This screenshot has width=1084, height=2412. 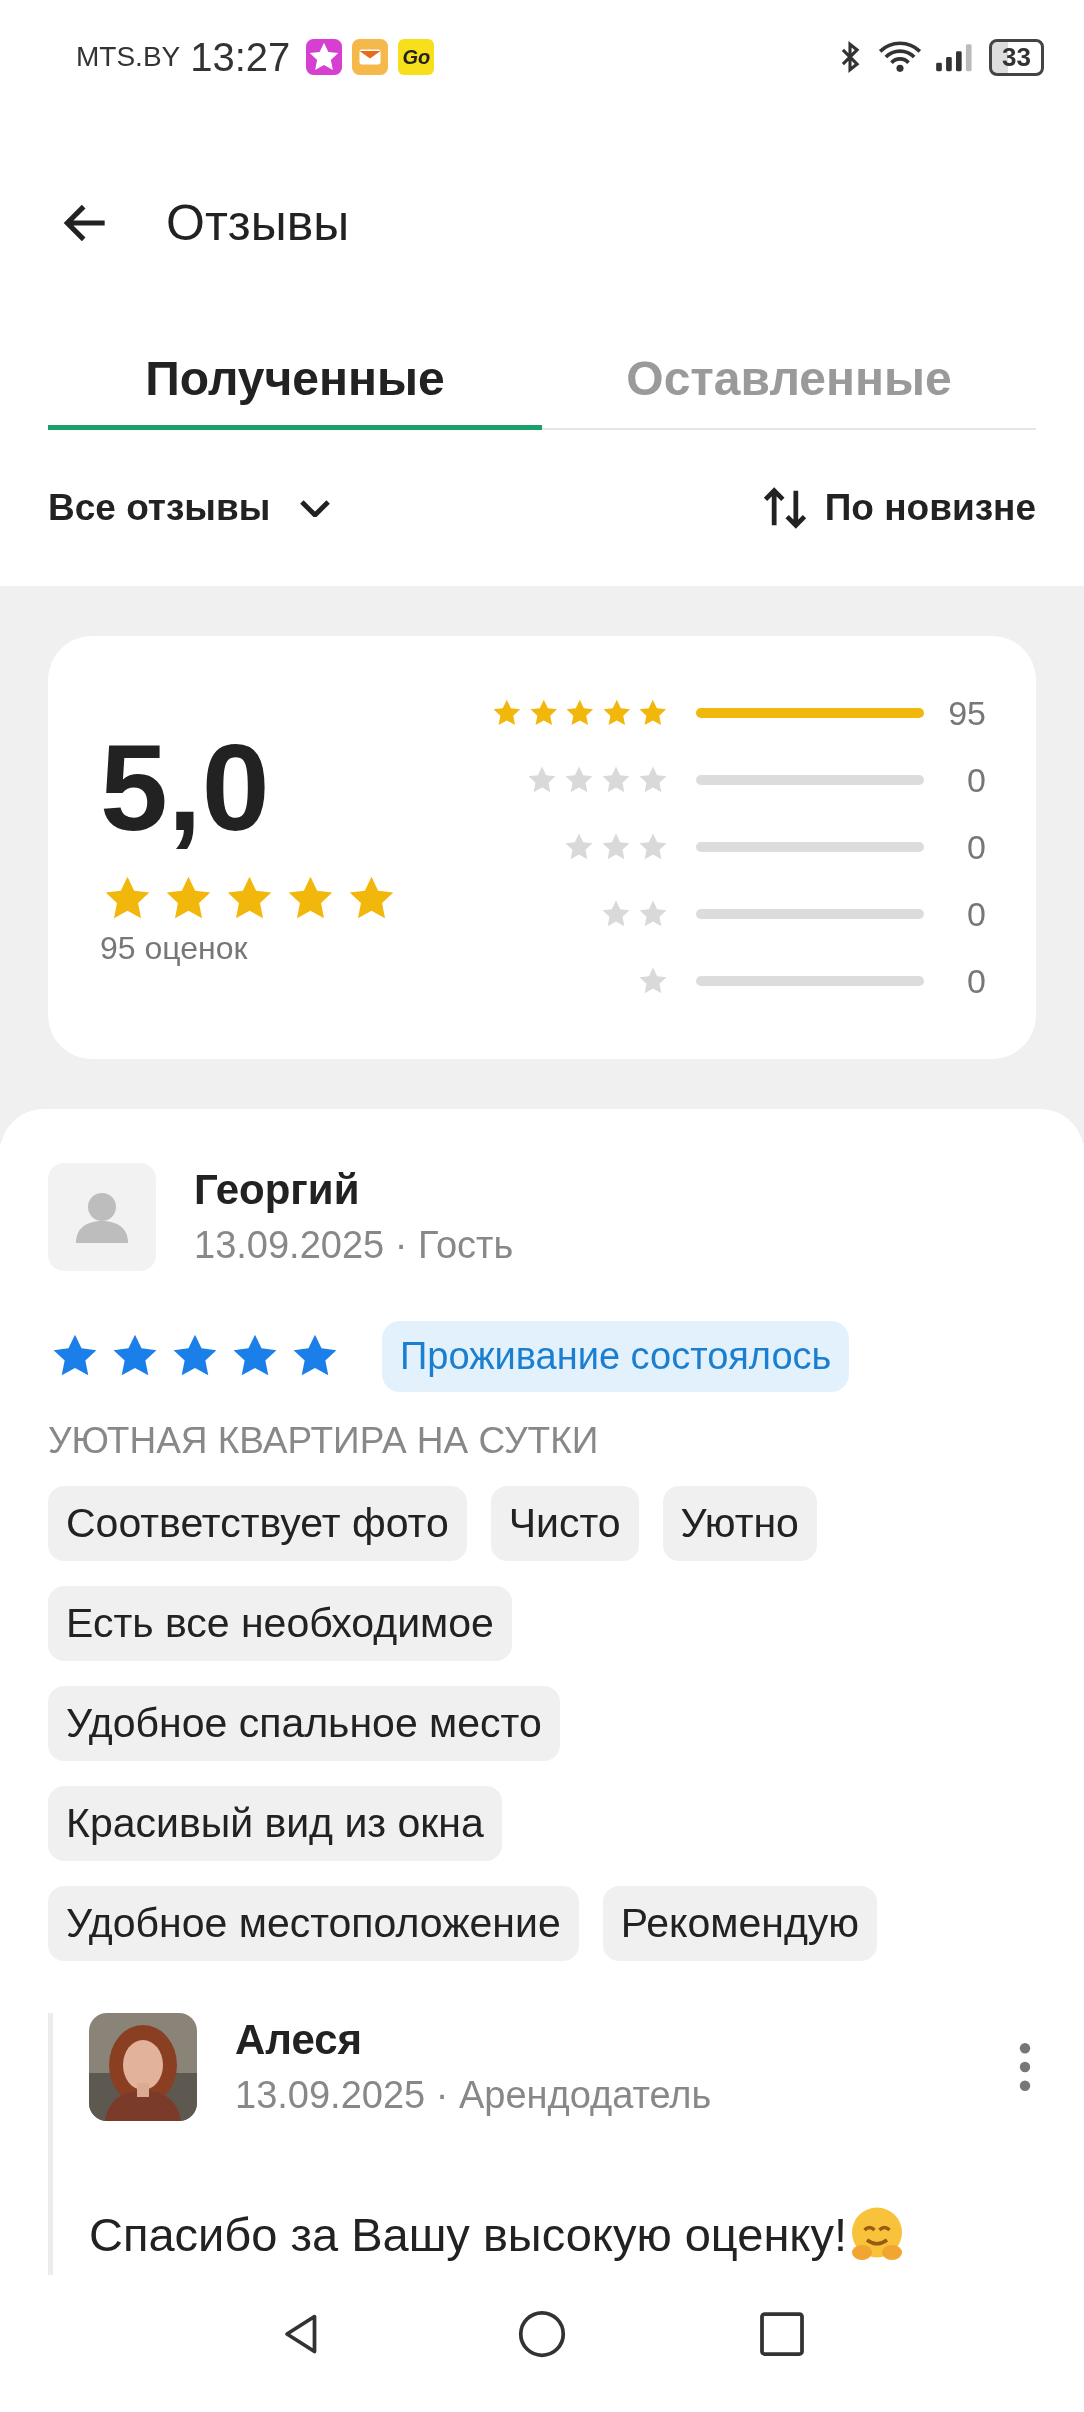 What do you see at coordinates (240, 57) in the screenshot?
I see `clock: 13:27` at bounding box center [240, 57].